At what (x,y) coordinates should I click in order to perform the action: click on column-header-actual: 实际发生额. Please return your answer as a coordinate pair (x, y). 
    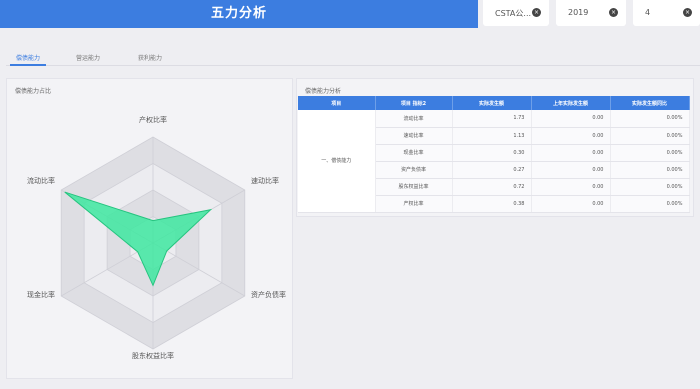
    Looking at the image, I should click on (492, 103).